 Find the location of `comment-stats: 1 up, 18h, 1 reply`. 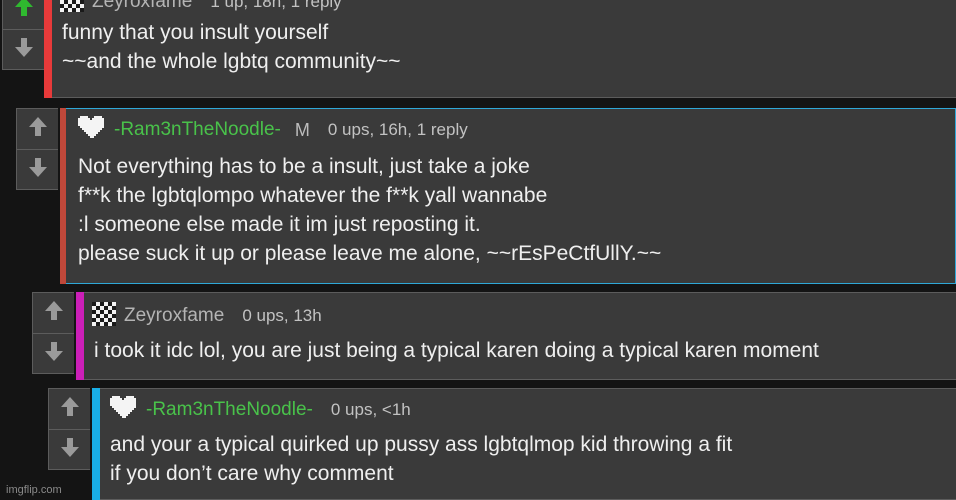

comment-stats: 1 up, 18h, 1 reply is located at coordinates (276, 5).